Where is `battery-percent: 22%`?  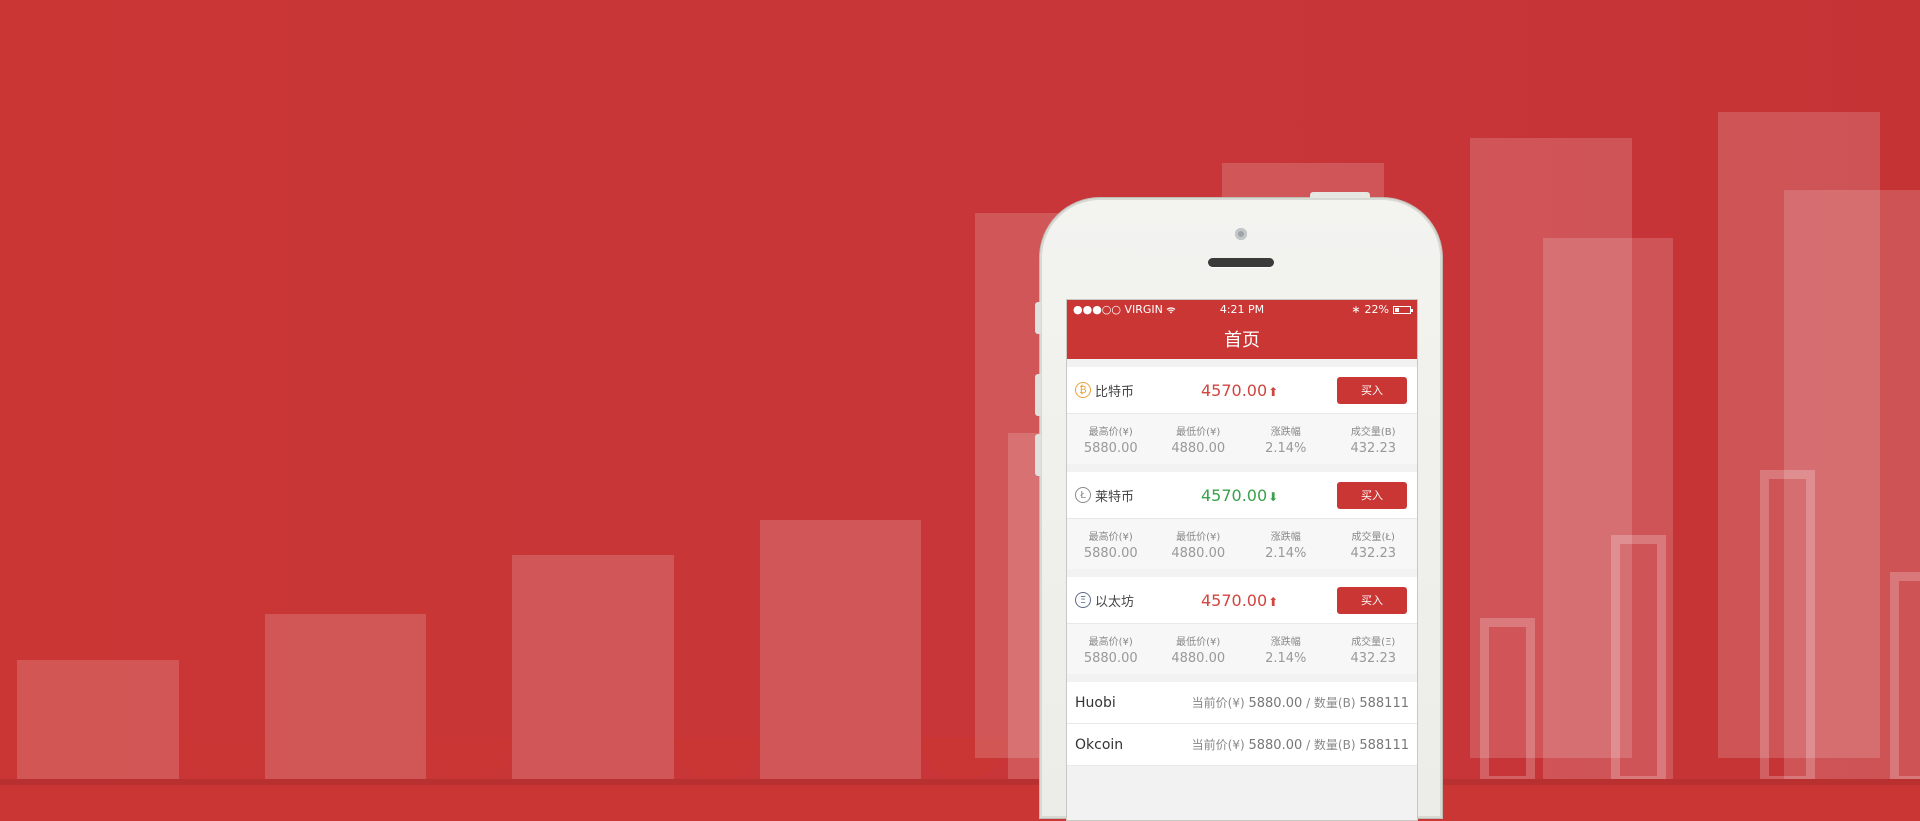 battery-percent: 22% is located at coordinates (1376, 309).